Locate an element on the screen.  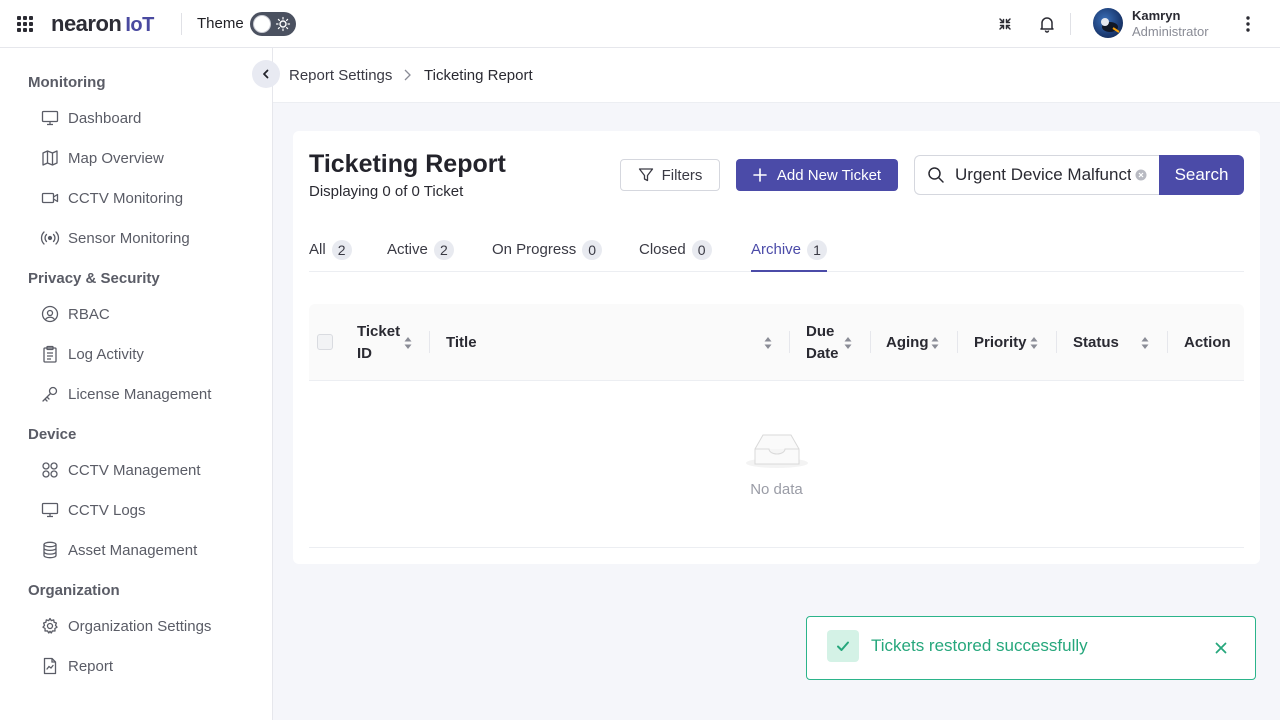
search-icon is located at coordinates (936, 175).